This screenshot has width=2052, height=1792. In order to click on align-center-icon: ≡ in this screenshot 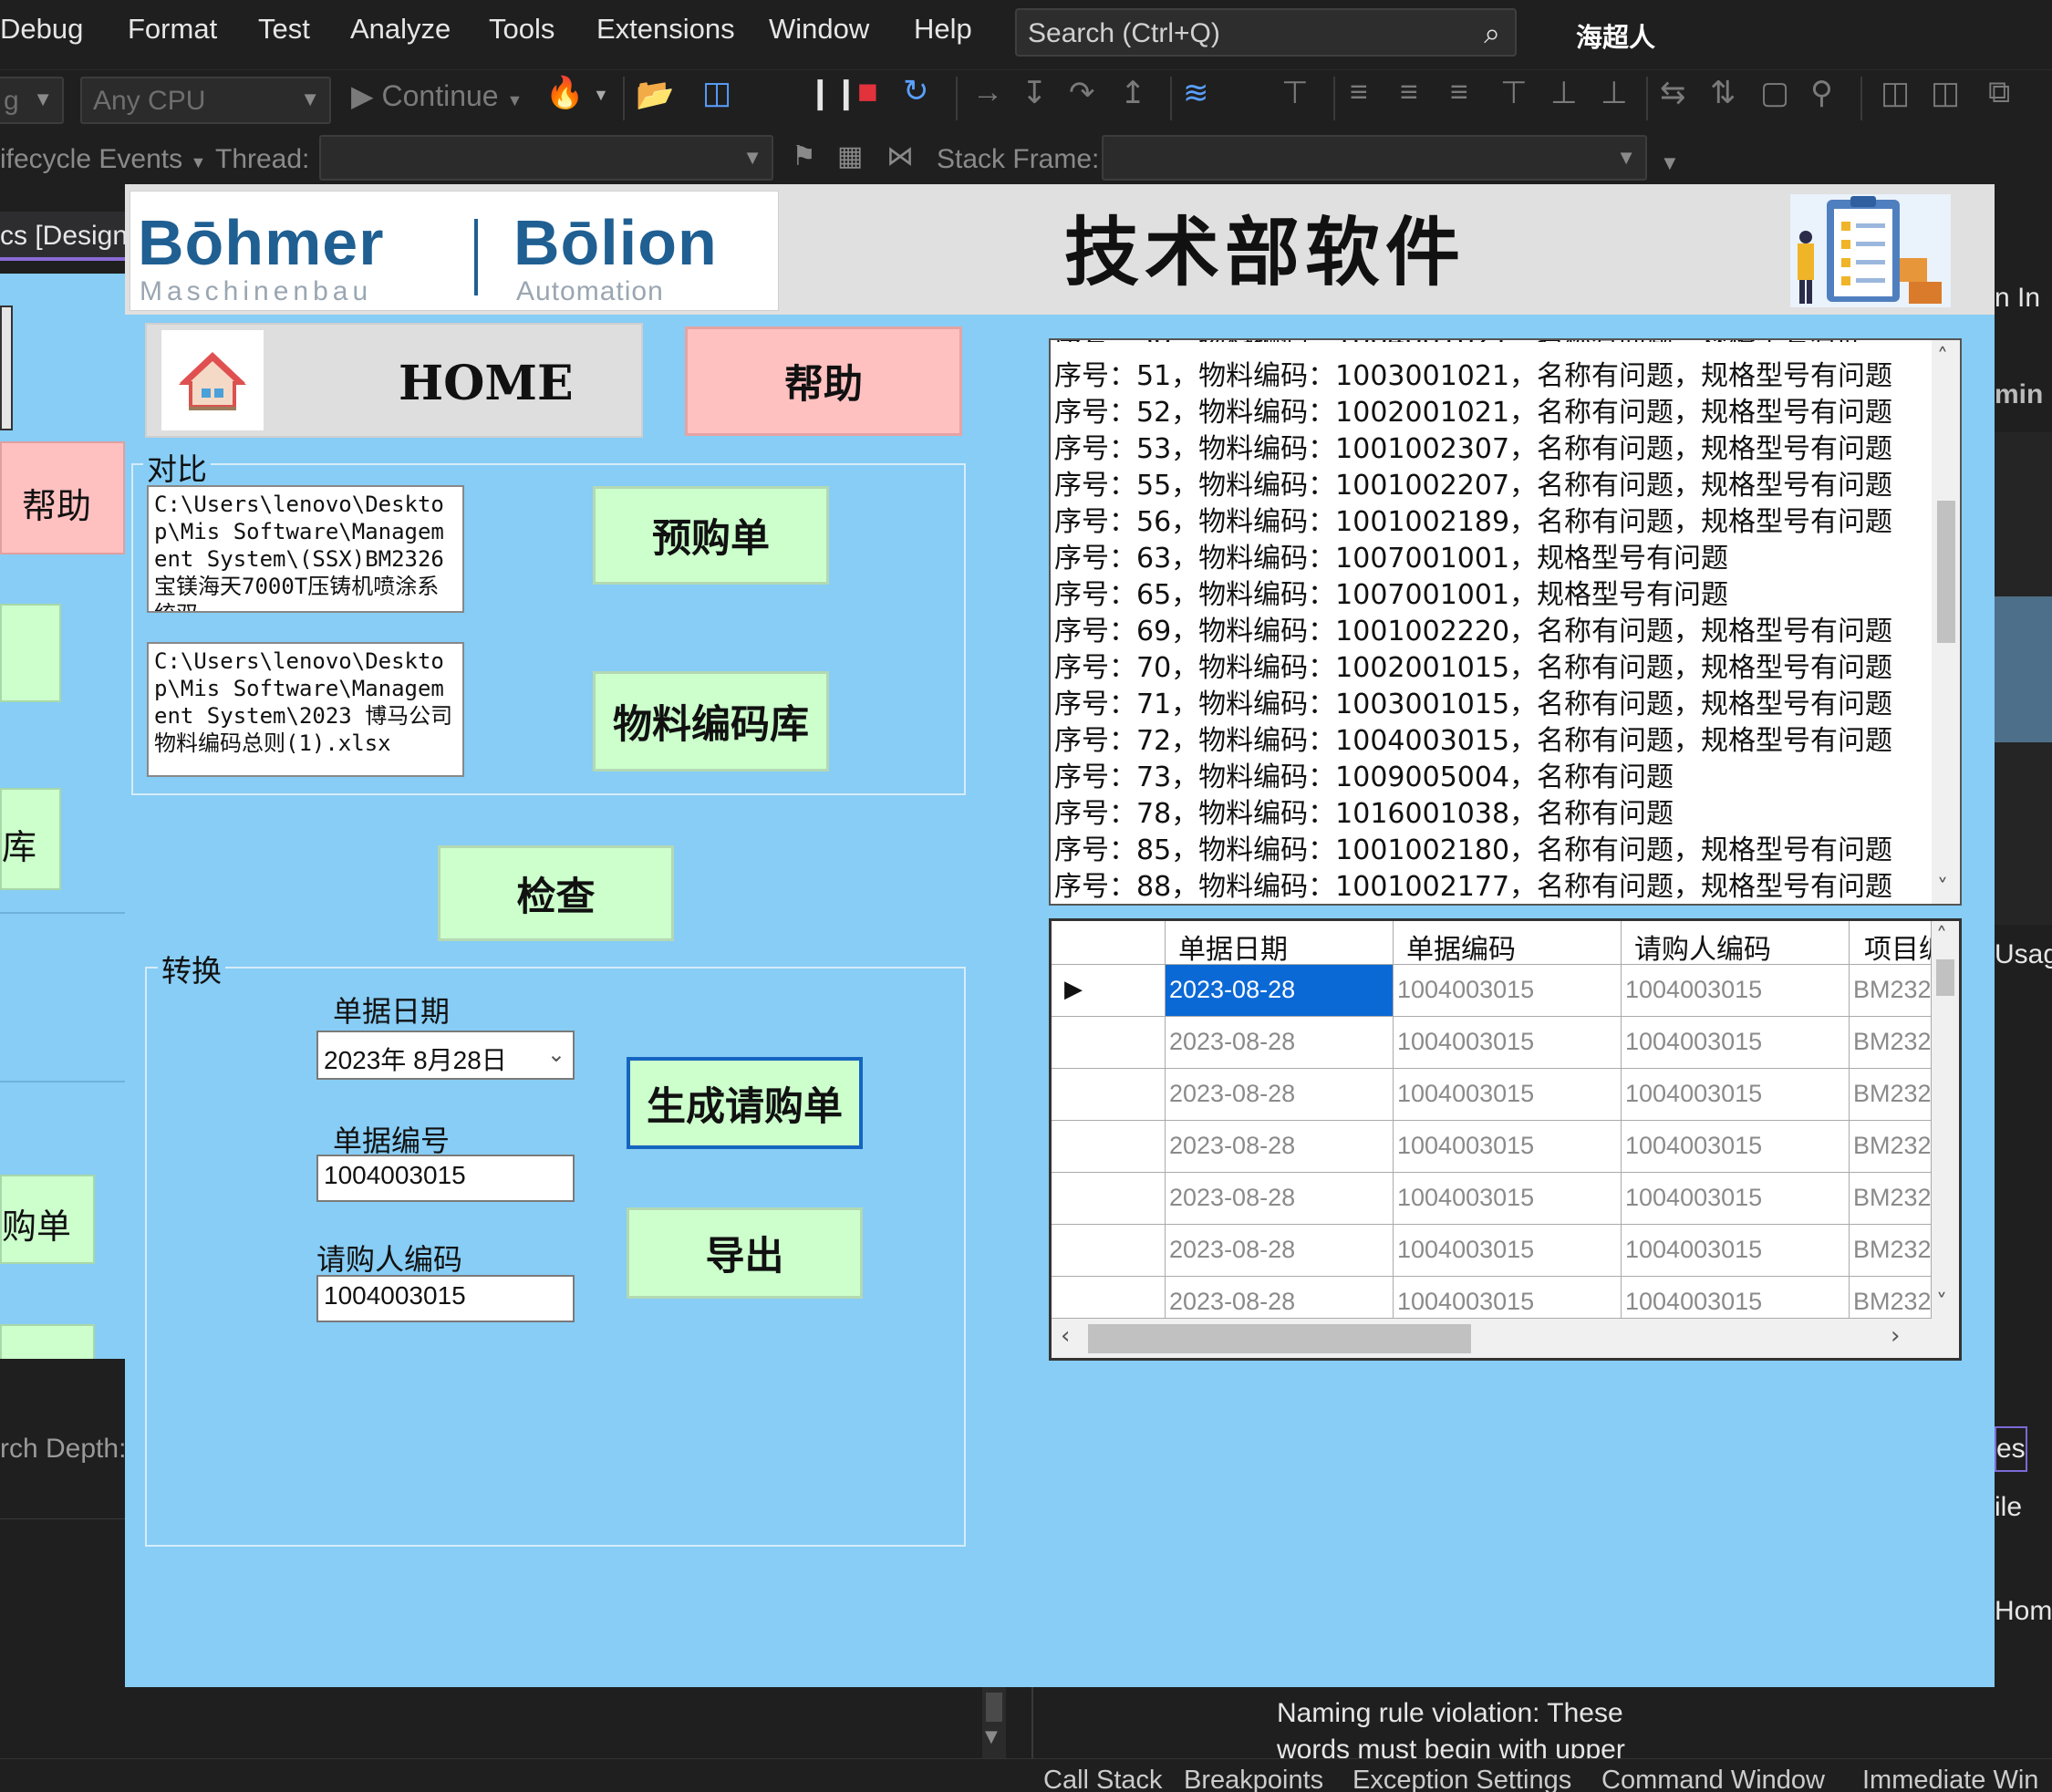, I will do `click(1409, 92)`.